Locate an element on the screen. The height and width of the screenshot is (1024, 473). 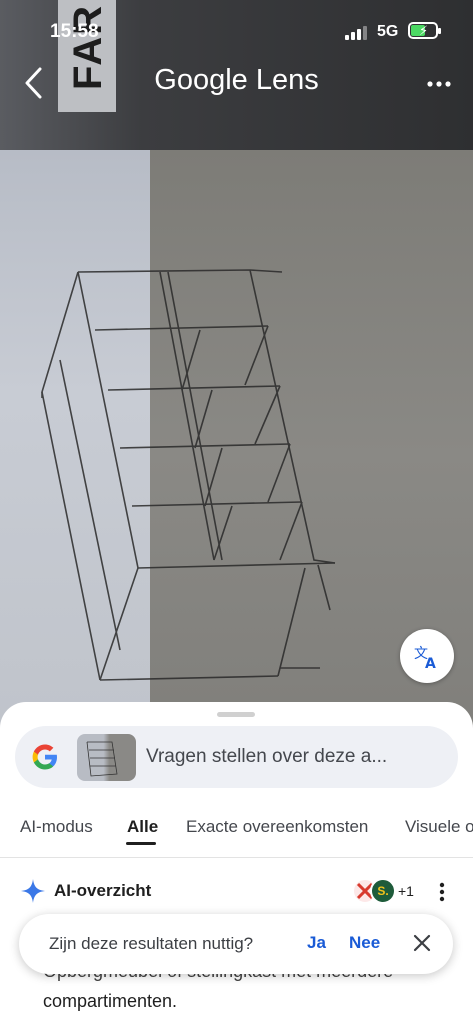
battery-icon: ⚡ is located at coordinates (424, 30).